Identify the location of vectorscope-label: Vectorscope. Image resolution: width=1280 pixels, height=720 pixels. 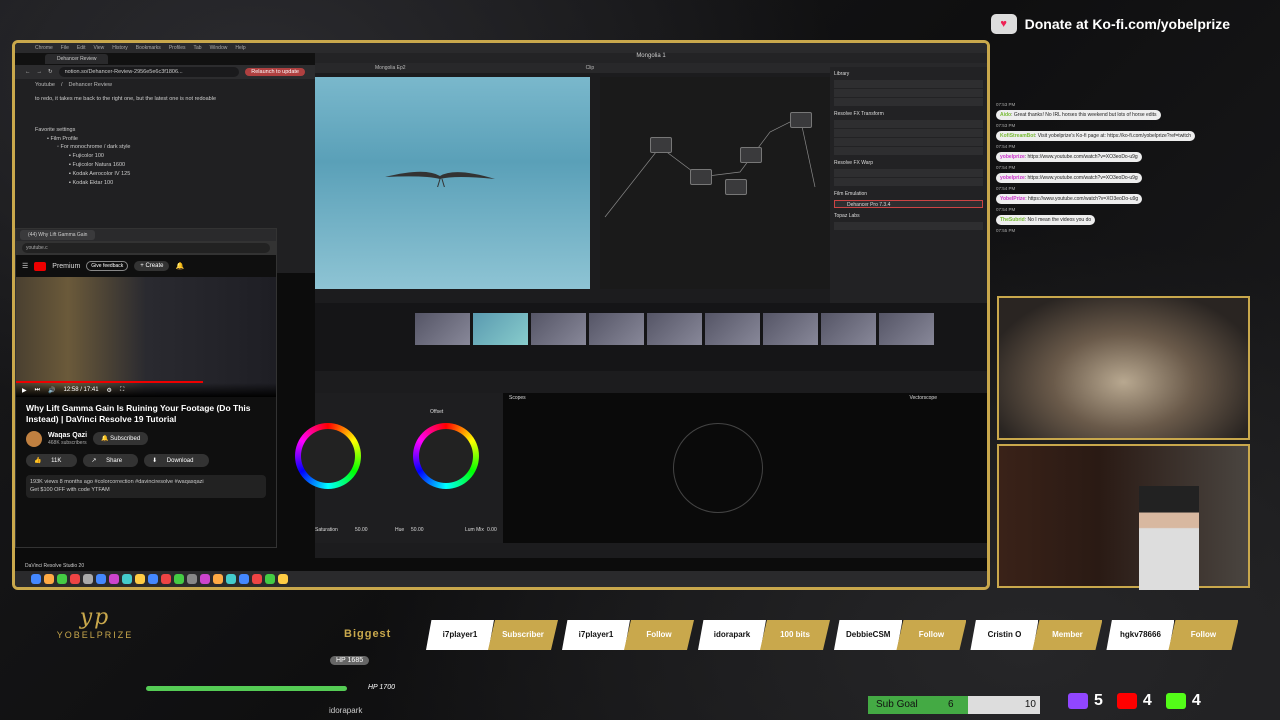
(923, 398).